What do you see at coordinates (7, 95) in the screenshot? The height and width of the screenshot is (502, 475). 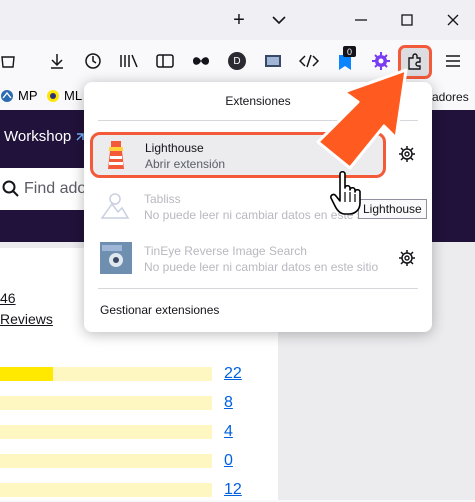 I see `bookmark-mp-icon` at bounding box center [7, 95].